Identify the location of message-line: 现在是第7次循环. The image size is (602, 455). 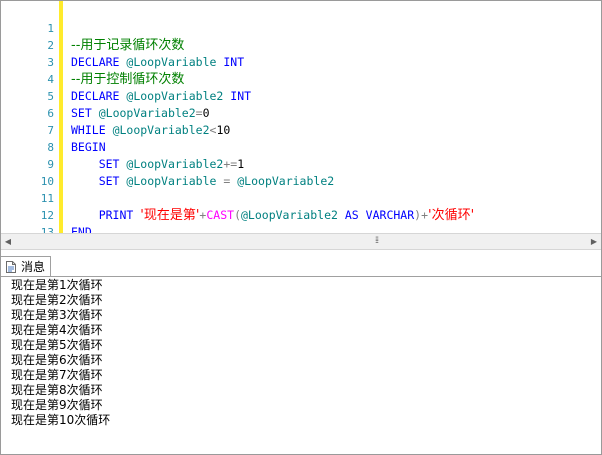
(57, 375).